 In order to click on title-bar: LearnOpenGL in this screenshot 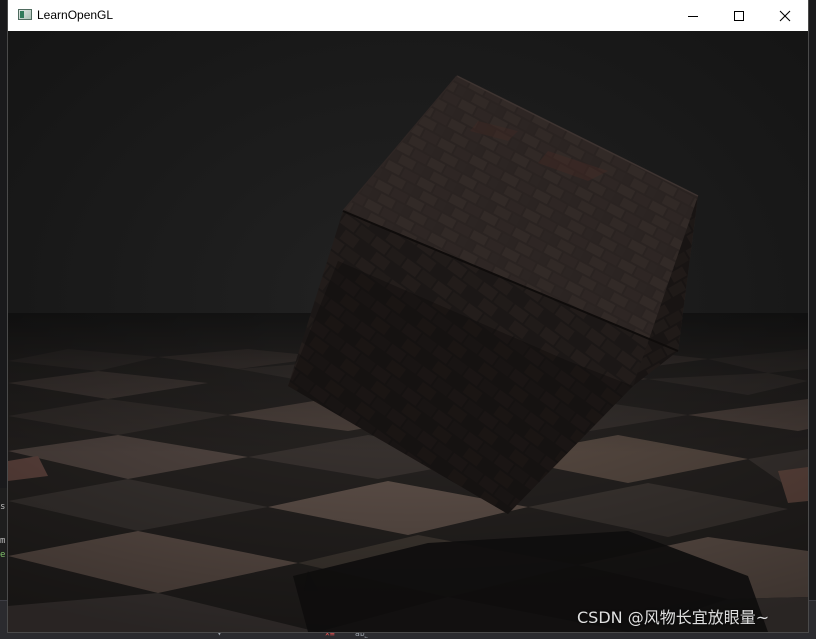, I will do `click(408, 16)`.